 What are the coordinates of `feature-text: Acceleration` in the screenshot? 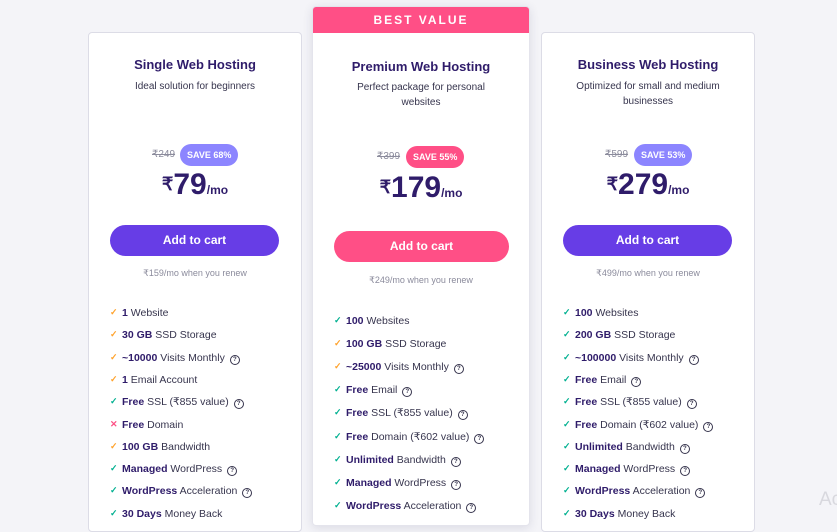 It's located at (660, 491).